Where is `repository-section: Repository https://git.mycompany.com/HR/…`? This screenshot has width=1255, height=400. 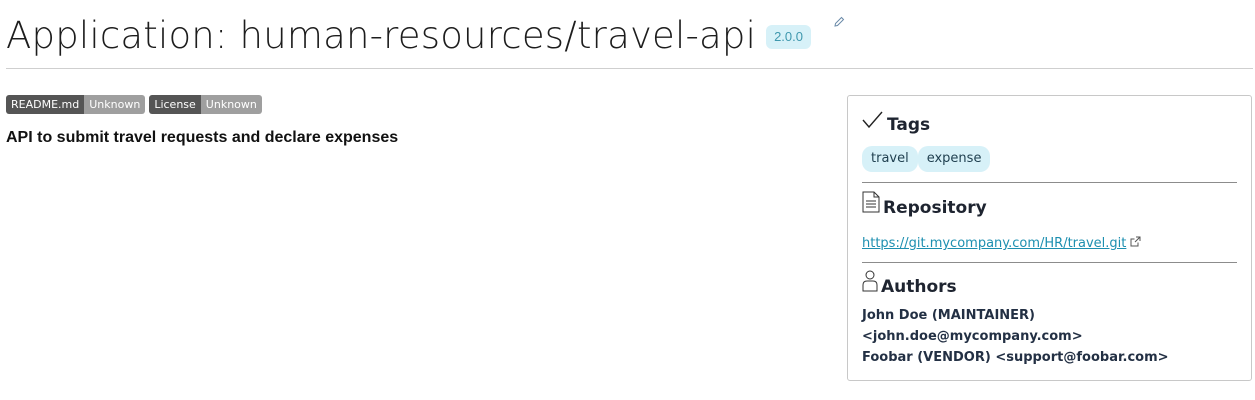
repository-section: Repository https://git.mycompany.com/HR/… is located at coordinates (1049, 221).